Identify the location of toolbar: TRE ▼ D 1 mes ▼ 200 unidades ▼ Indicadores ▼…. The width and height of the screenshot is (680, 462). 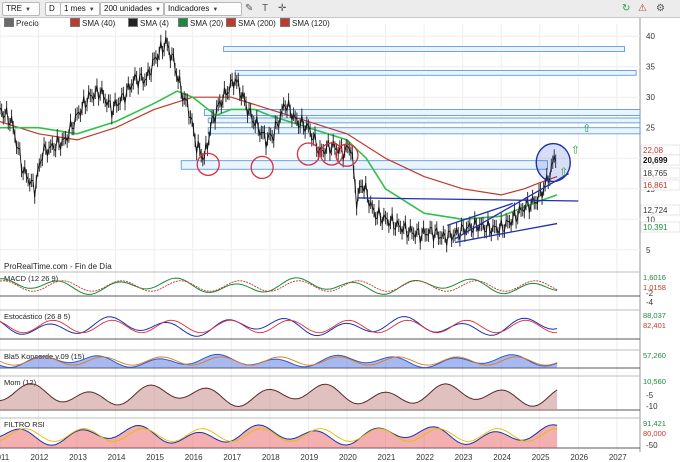
(340, 9).